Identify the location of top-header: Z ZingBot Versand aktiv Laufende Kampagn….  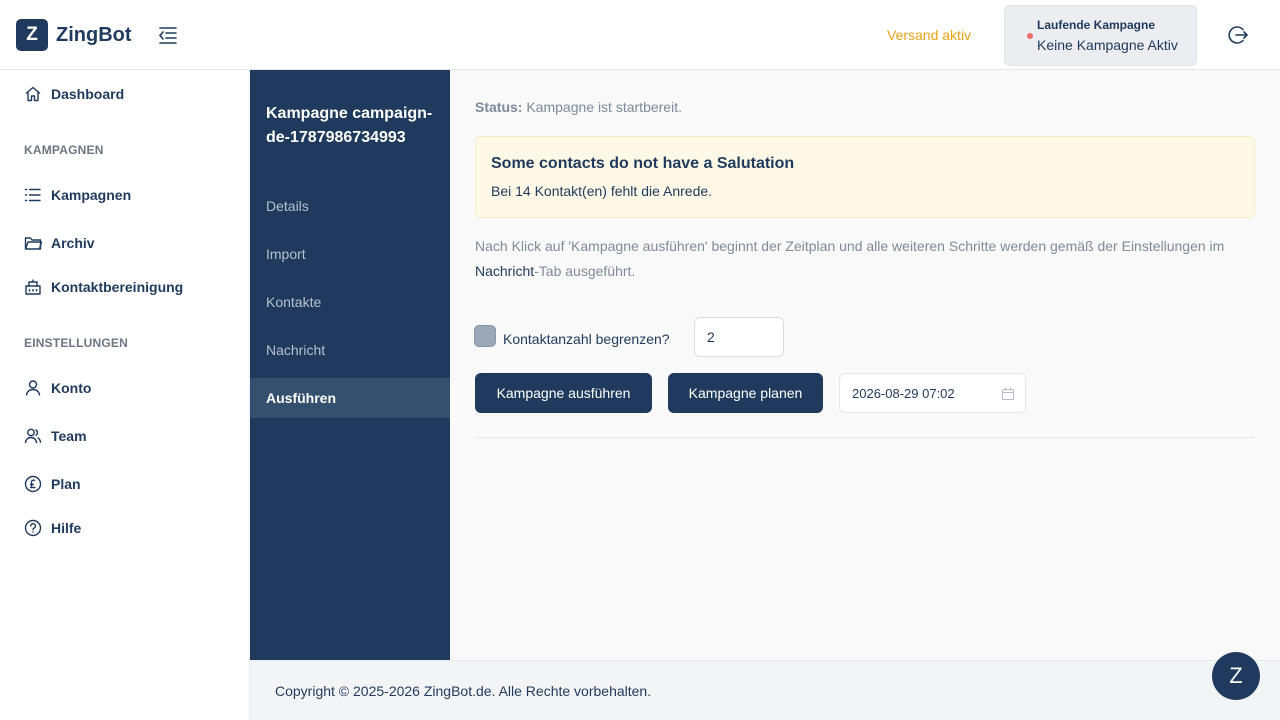
(640, 35).